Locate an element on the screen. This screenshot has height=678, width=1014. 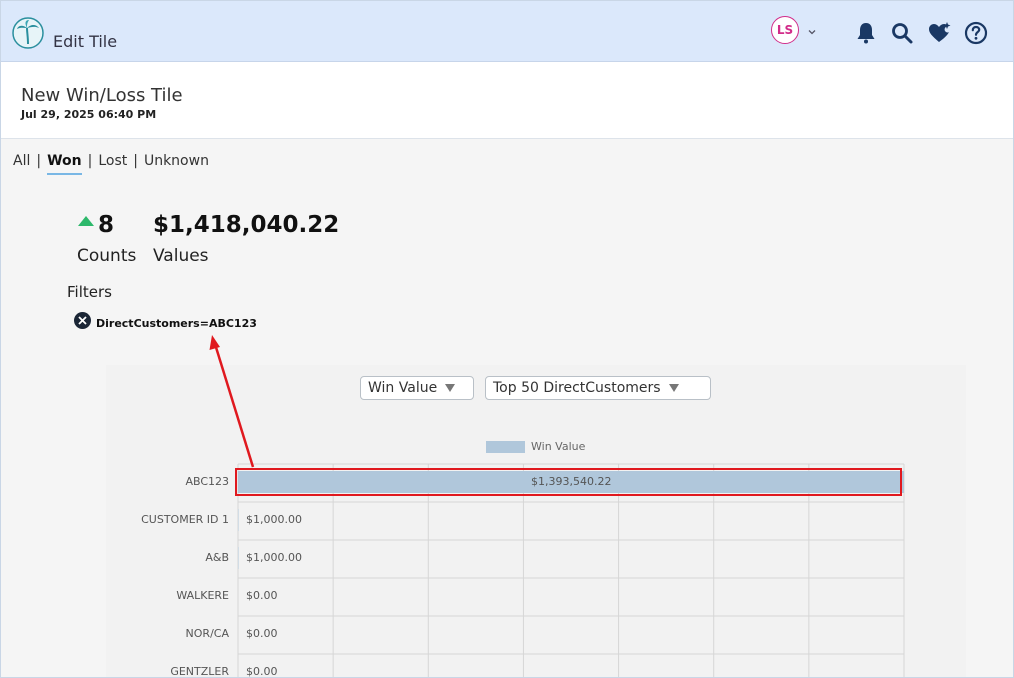
count-label: Counts is located at coordinates (107, 256).